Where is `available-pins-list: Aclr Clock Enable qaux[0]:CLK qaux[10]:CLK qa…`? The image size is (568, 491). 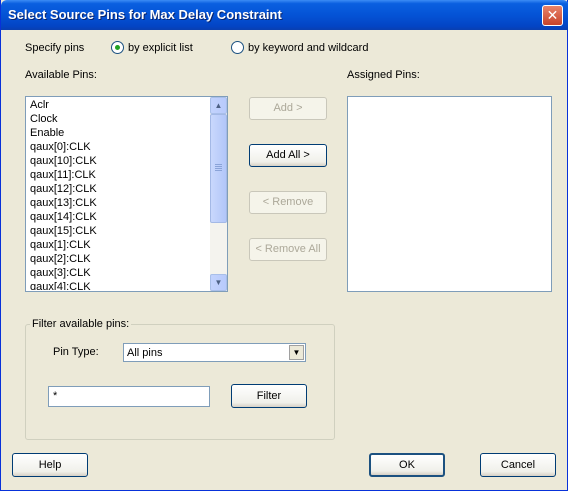
available-pins-list: Aclr Clock Enable qaux[0]:CLK qaux[10]:CLK qa… is located at coordinates (126, 194).